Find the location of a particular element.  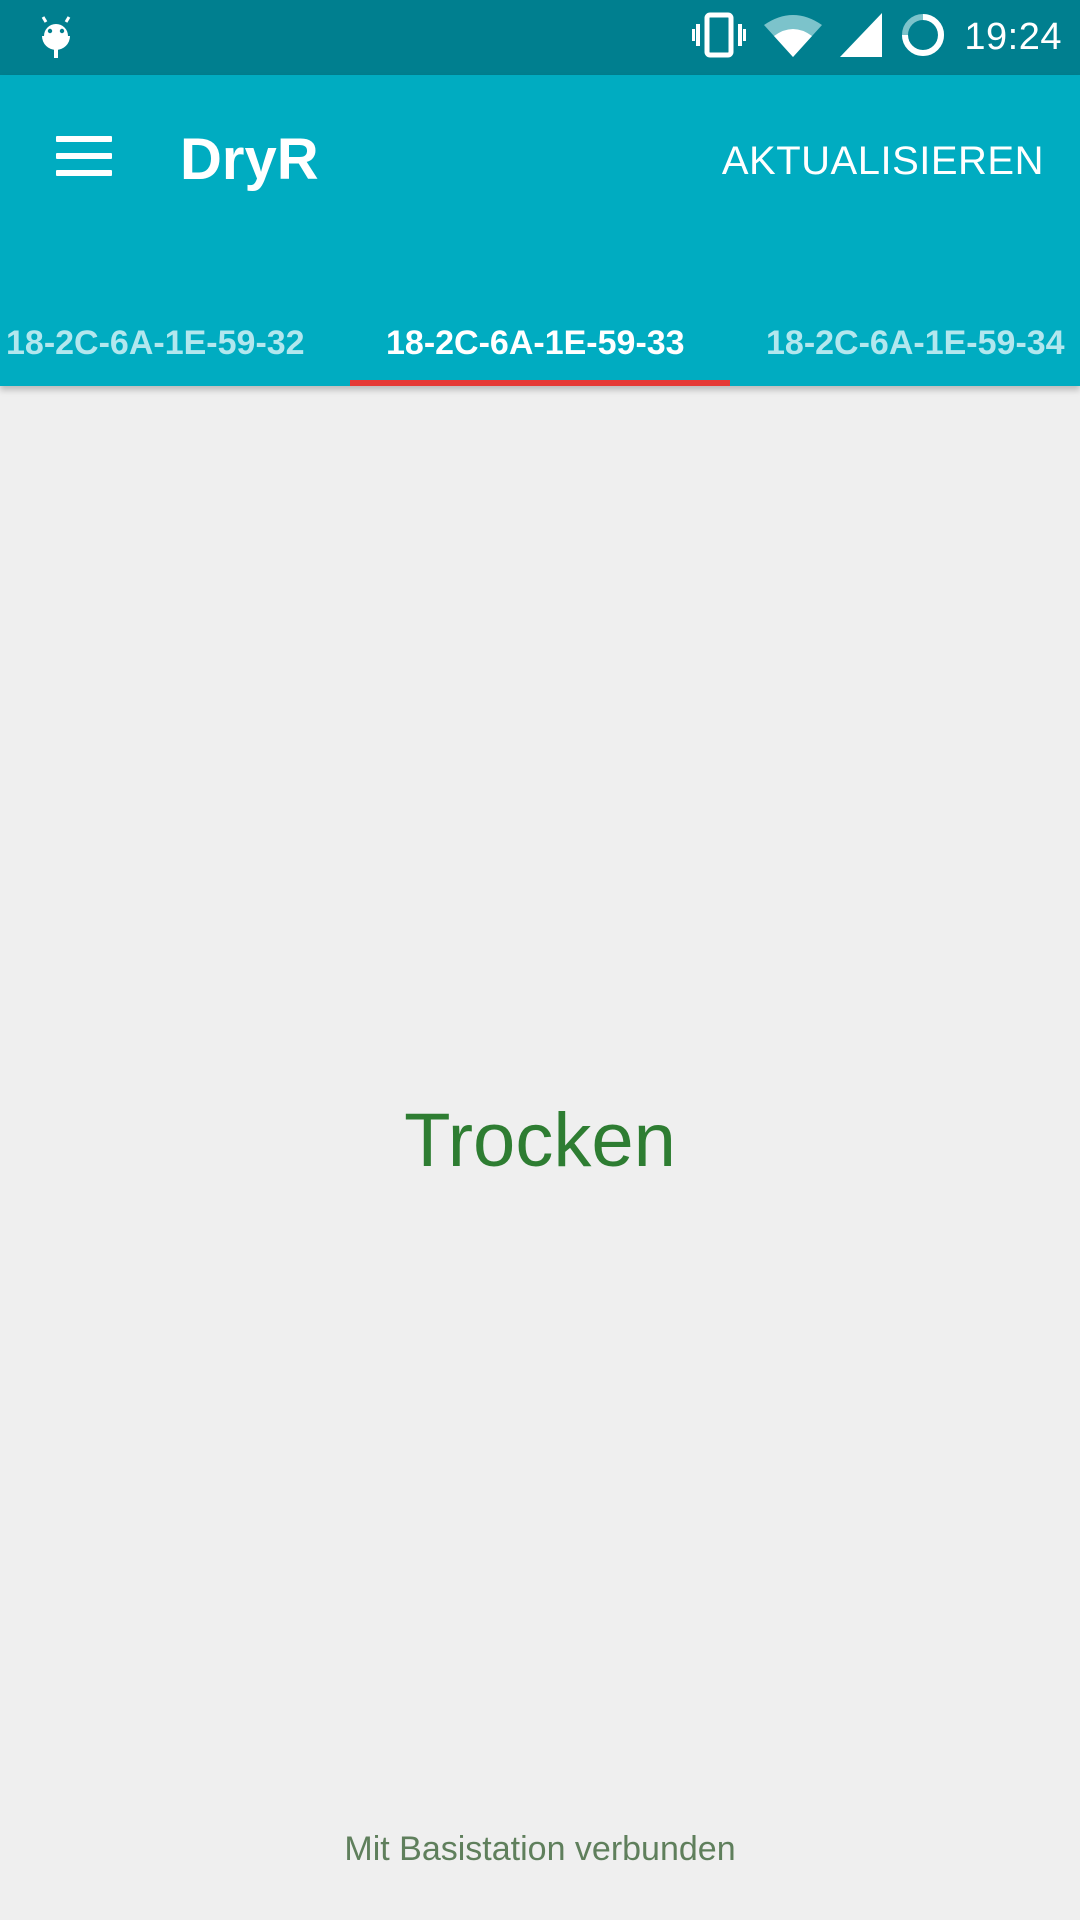

status-icons: 19:24 is located at coordinates (877, 37).